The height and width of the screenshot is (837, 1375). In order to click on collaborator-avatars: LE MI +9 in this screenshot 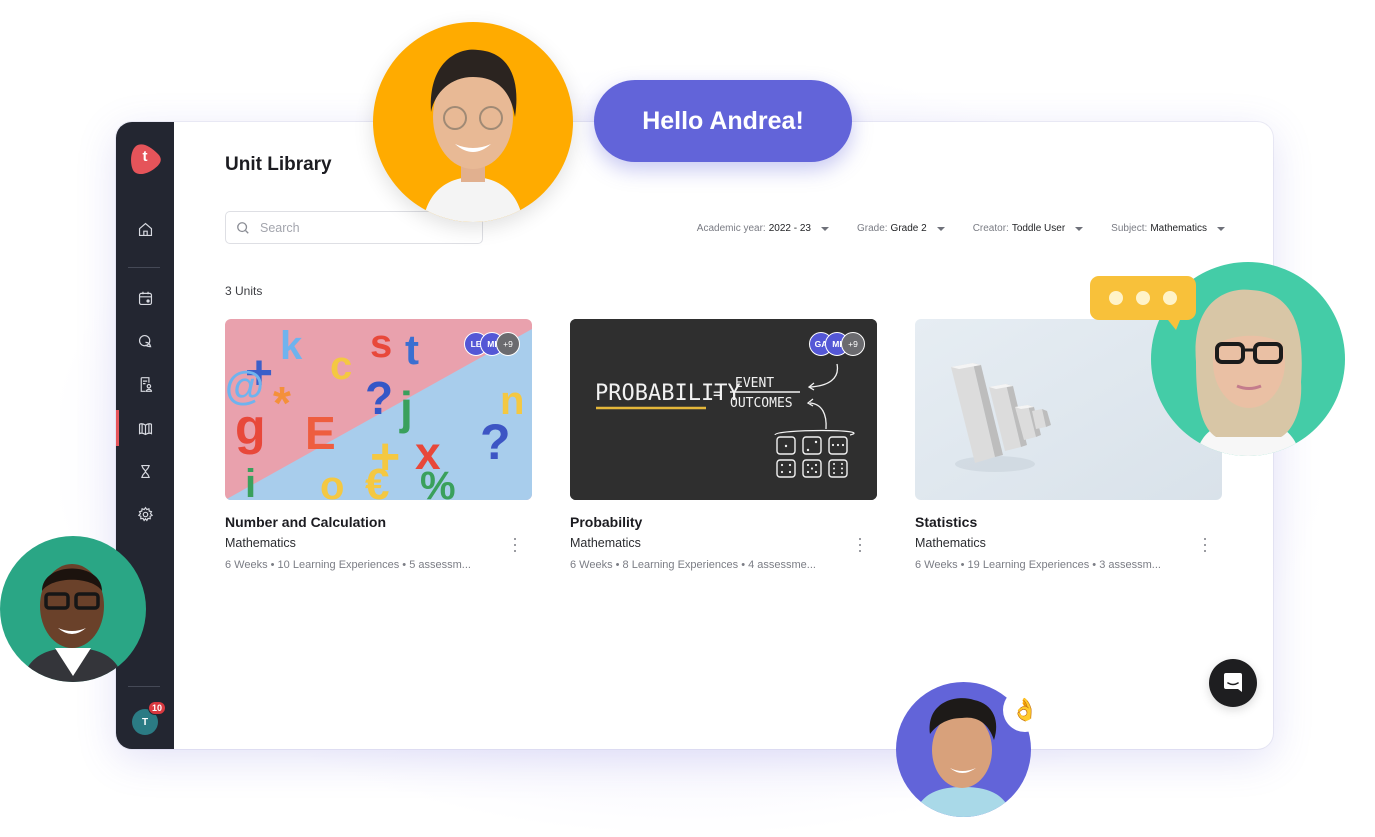, I will do `click(492, 344)`.